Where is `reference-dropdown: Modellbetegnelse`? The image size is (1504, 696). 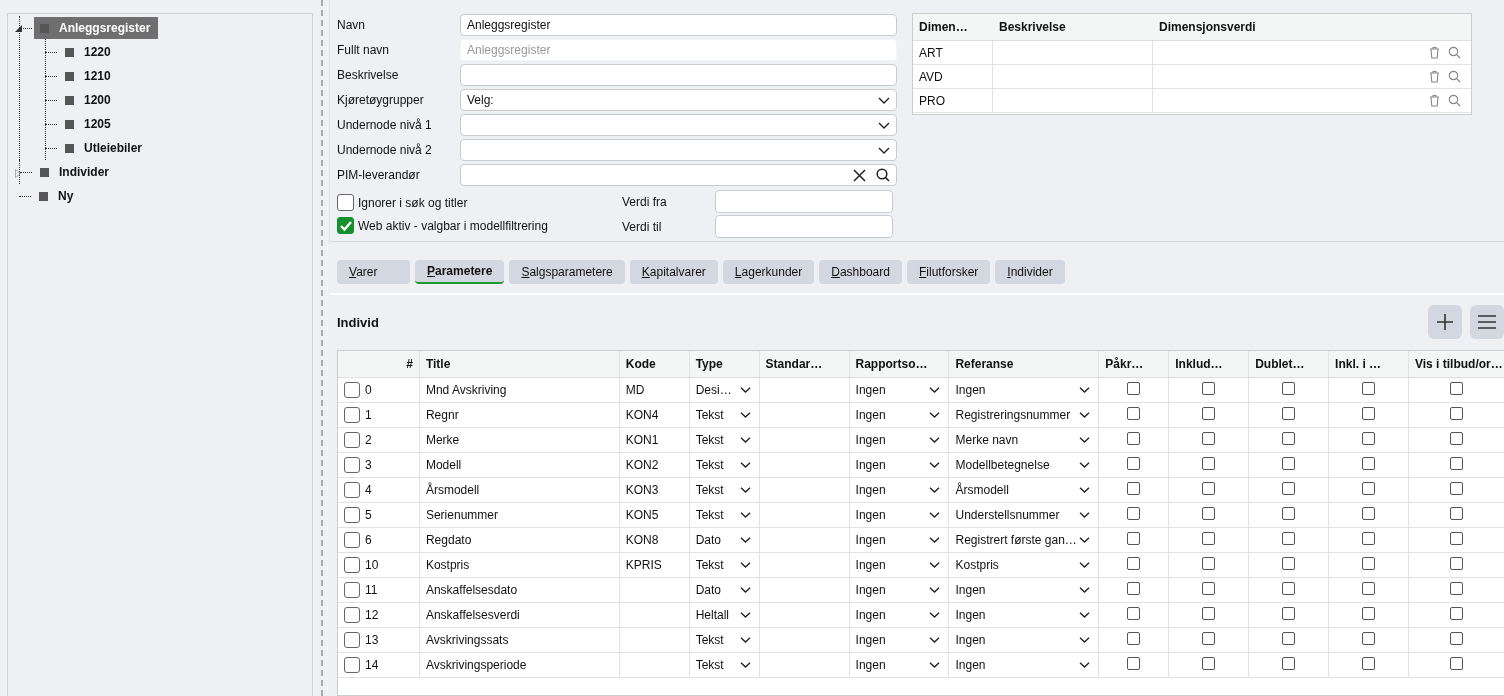
reference-dropdown: Modellbetegnelse is located at coordinates (1023, 465).